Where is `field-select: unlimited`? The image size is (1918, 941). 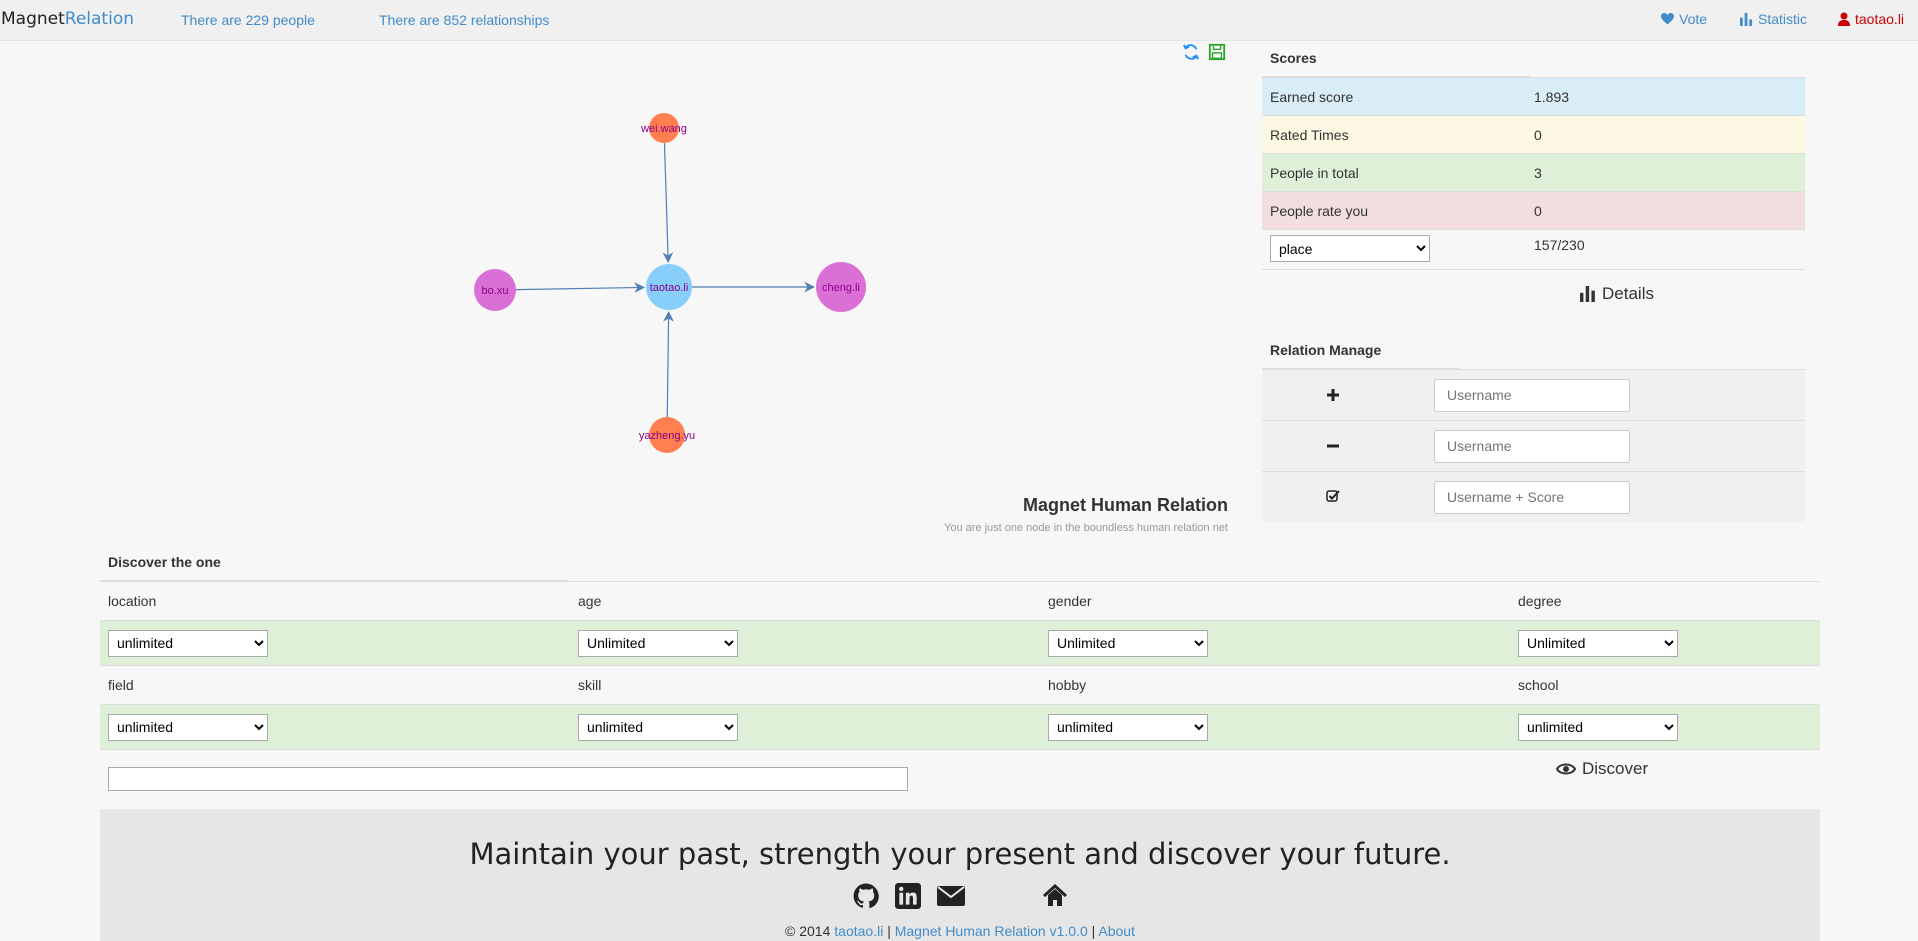 field-select: unlimited is located at coordinates (188, 727).